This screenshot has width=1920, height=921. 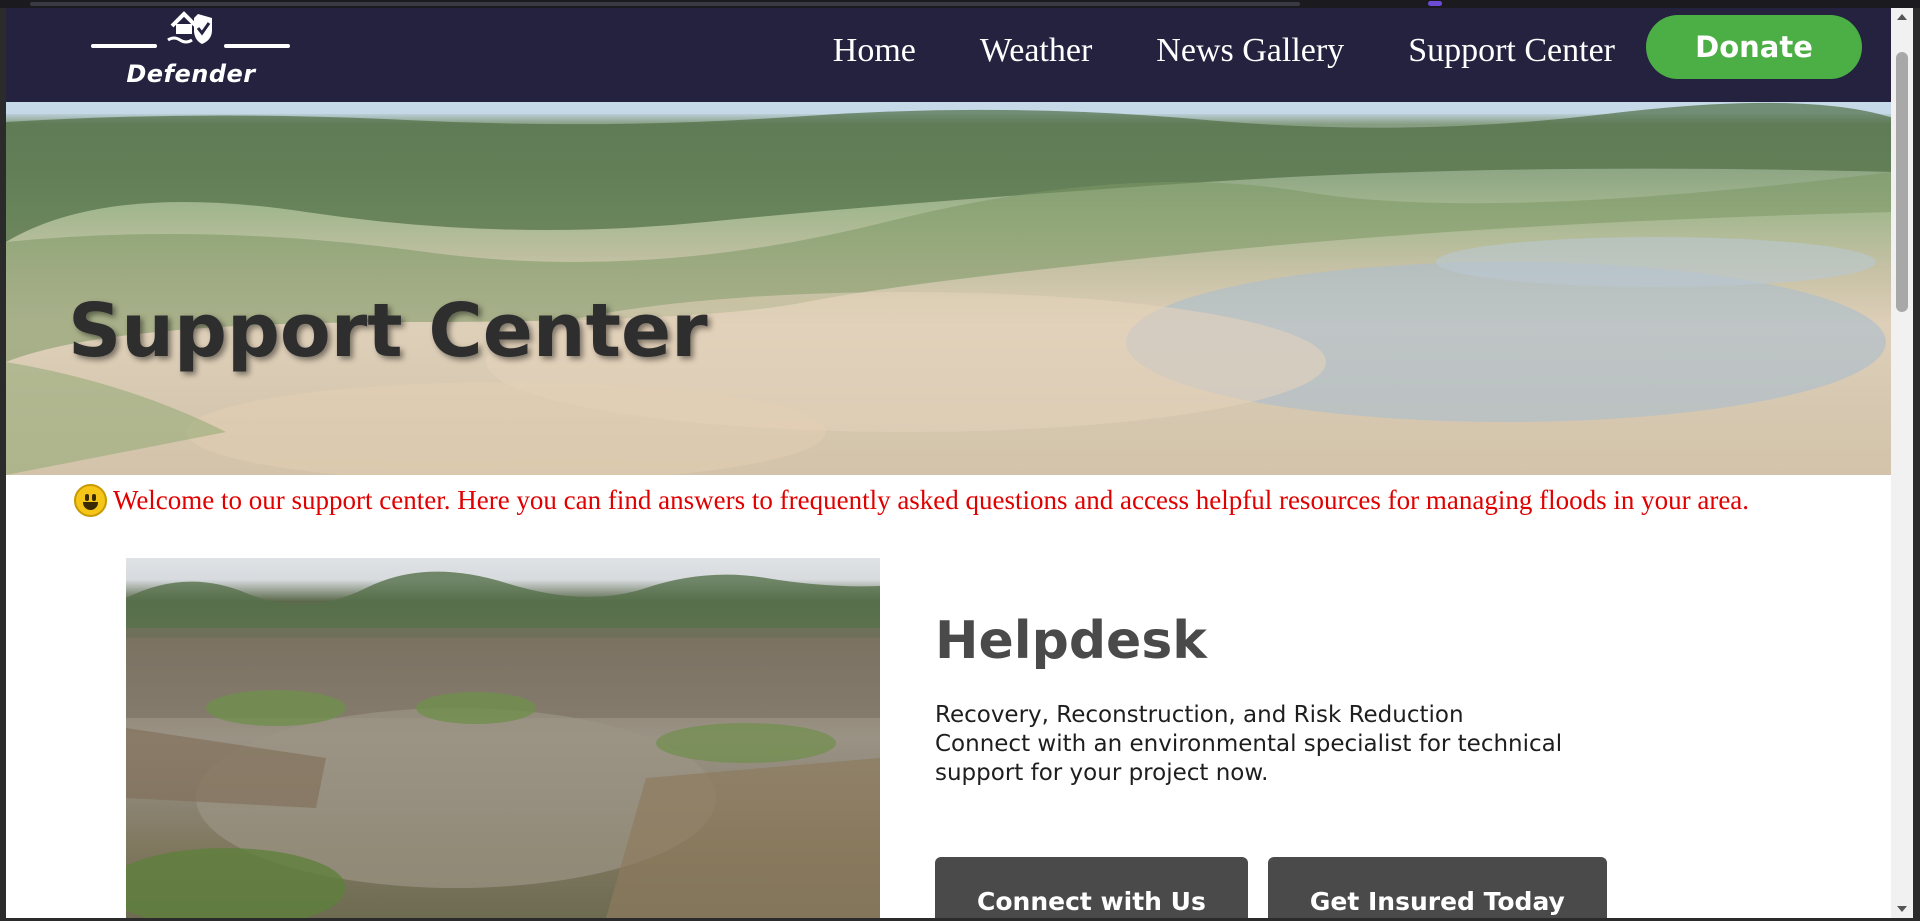 What do you see at coordinates (124, 46) in the screenshot?
I see `logo-line-left` at bounding box center [124, 46].